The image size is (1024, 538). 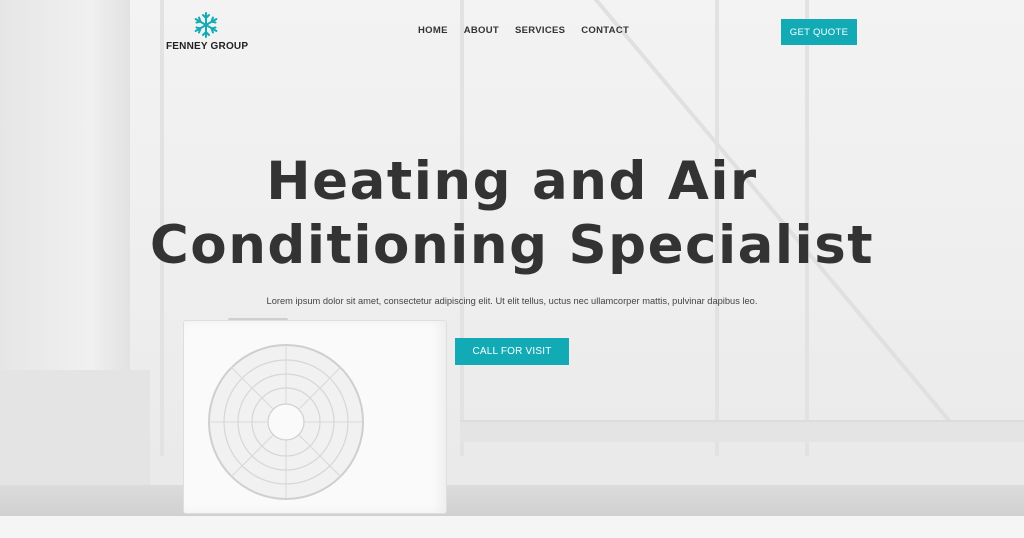 What do you see at coordinates (512, 351) in the screenshot?
I see `call-for-visit-button: CALL FOR VISIT` at bounding box center [512, 351].